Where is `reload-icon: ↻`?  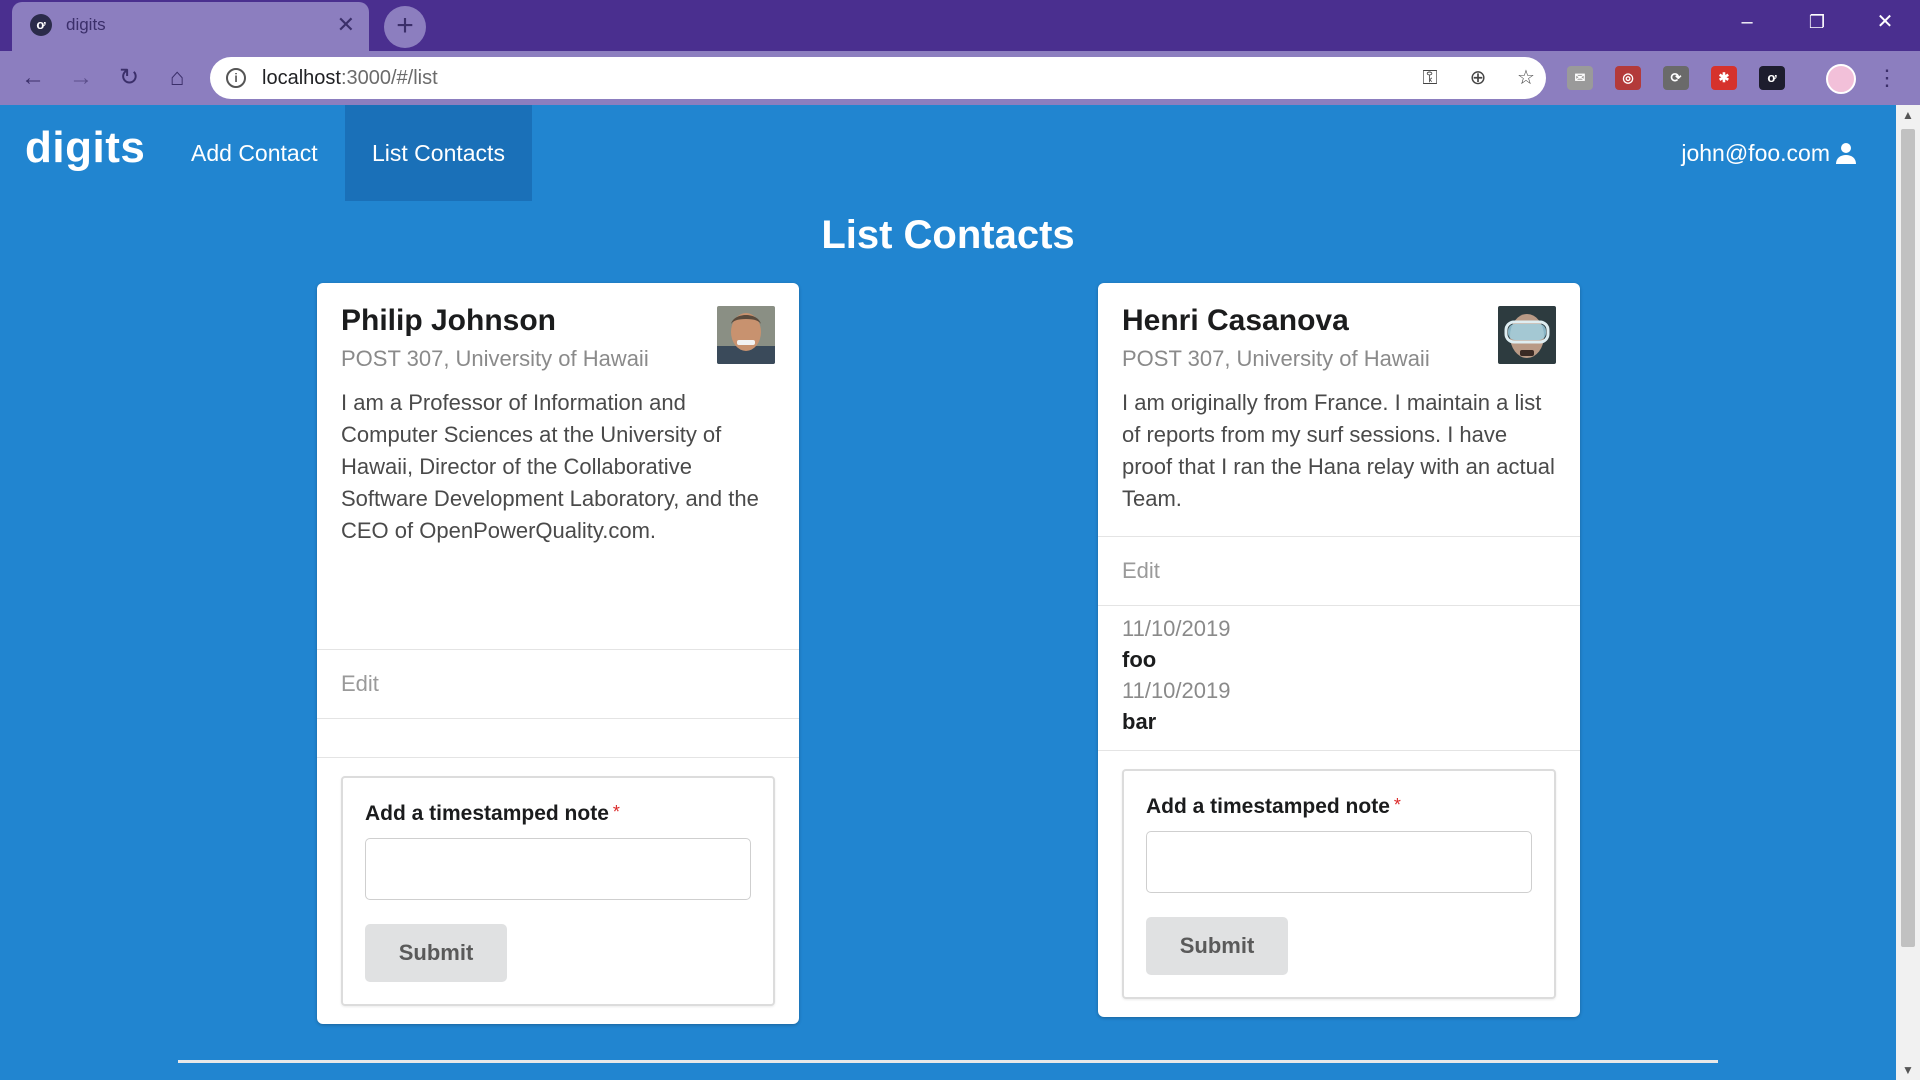
reload-icon: ↻ is located at coordinates (129, 78).